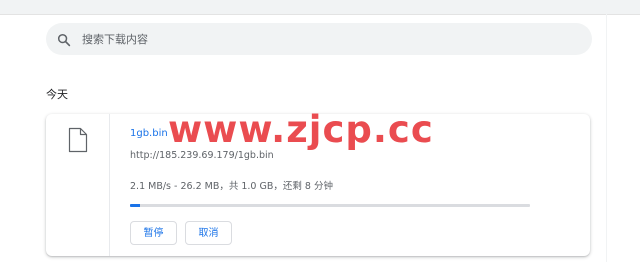 This screenshot has height=262, width=640. Describe the element at coordinates (149, 133) in the screenshot. I see `file-name-link: 1gb.bin` at that location.